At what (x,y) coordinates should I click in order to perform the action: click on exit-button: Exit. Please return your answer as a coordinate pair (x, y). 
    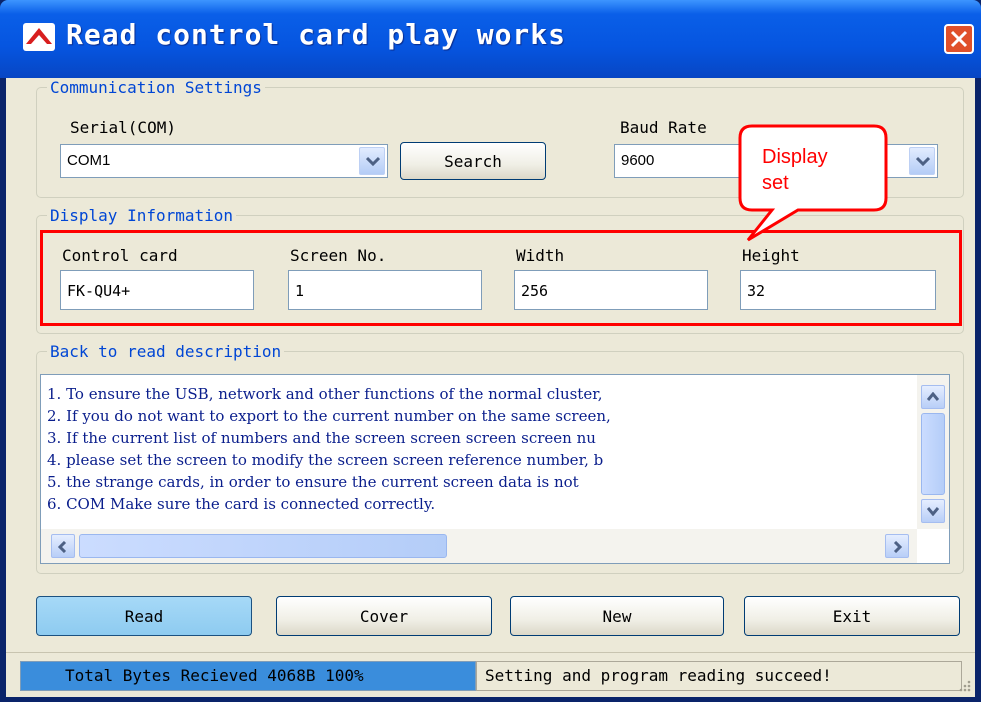
    Looking at the image, I should click on (852, 616).